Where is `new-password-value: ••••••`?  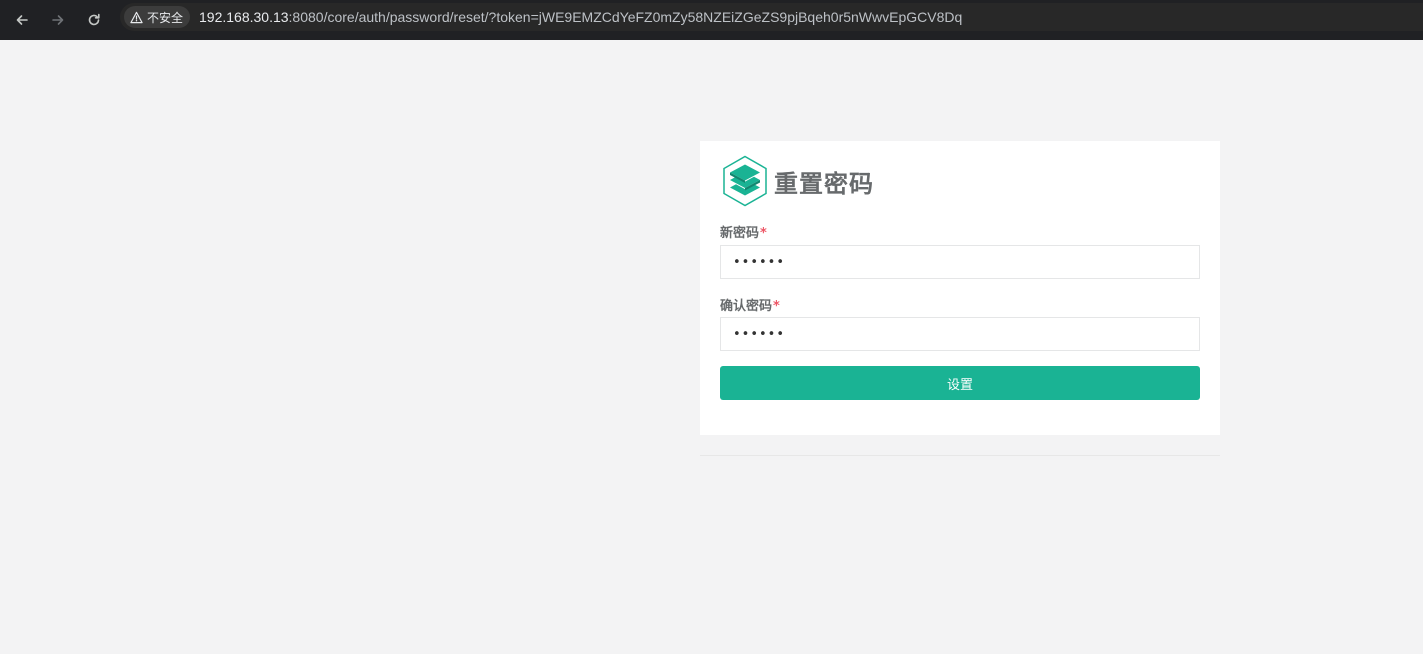 new-password-value: •••••• is located at coordinates (759, 262).